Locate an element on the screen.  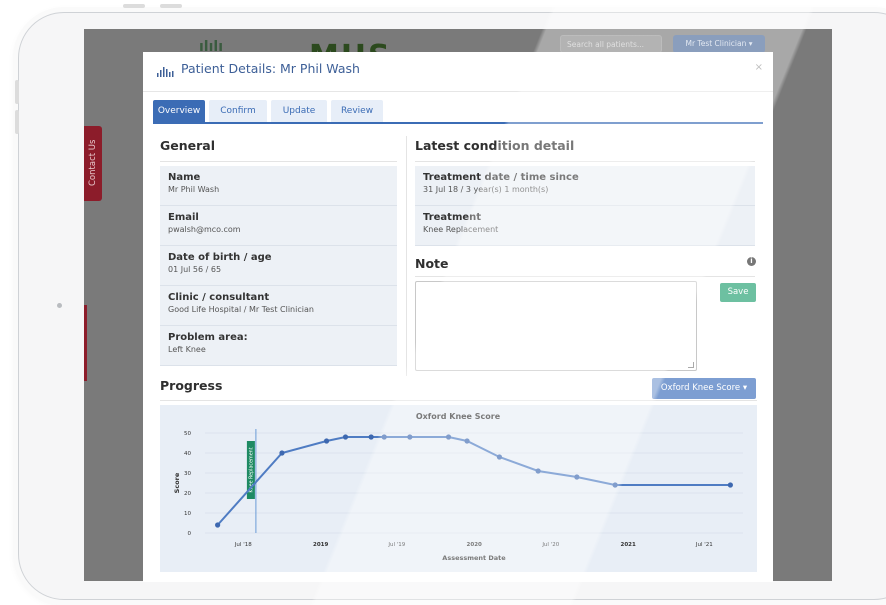
chart-title: Oxford Knee Score is located at coordinates (458, 416).